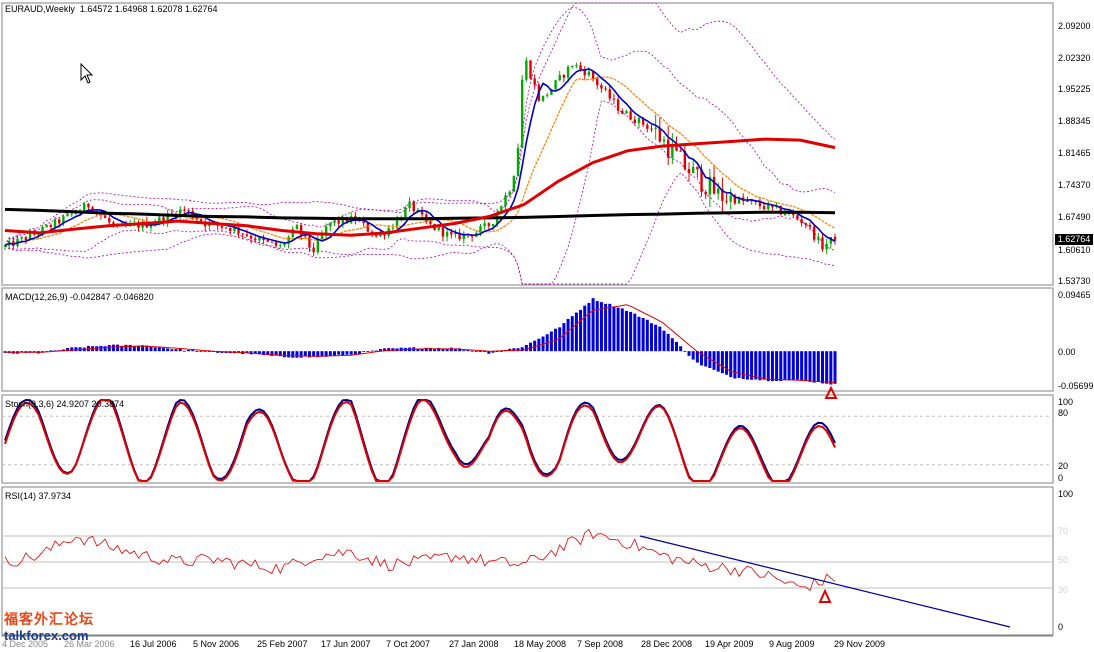 This screenshot has width=1094, height=652. I want to click on date-tick: 28 Dec 2008, so click(667, 644).